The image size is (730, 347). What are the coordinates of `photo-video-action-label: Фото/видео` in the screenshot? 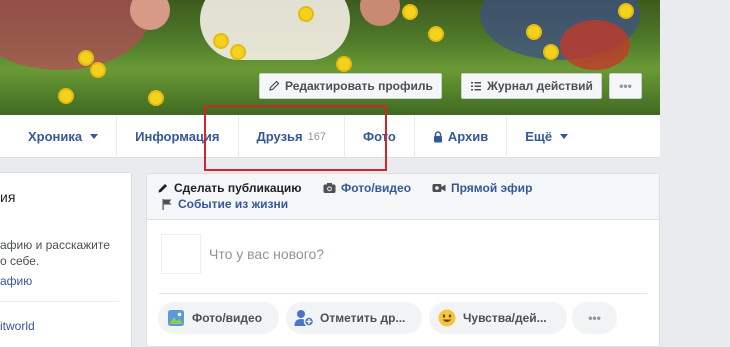 It's located at (227, 318).